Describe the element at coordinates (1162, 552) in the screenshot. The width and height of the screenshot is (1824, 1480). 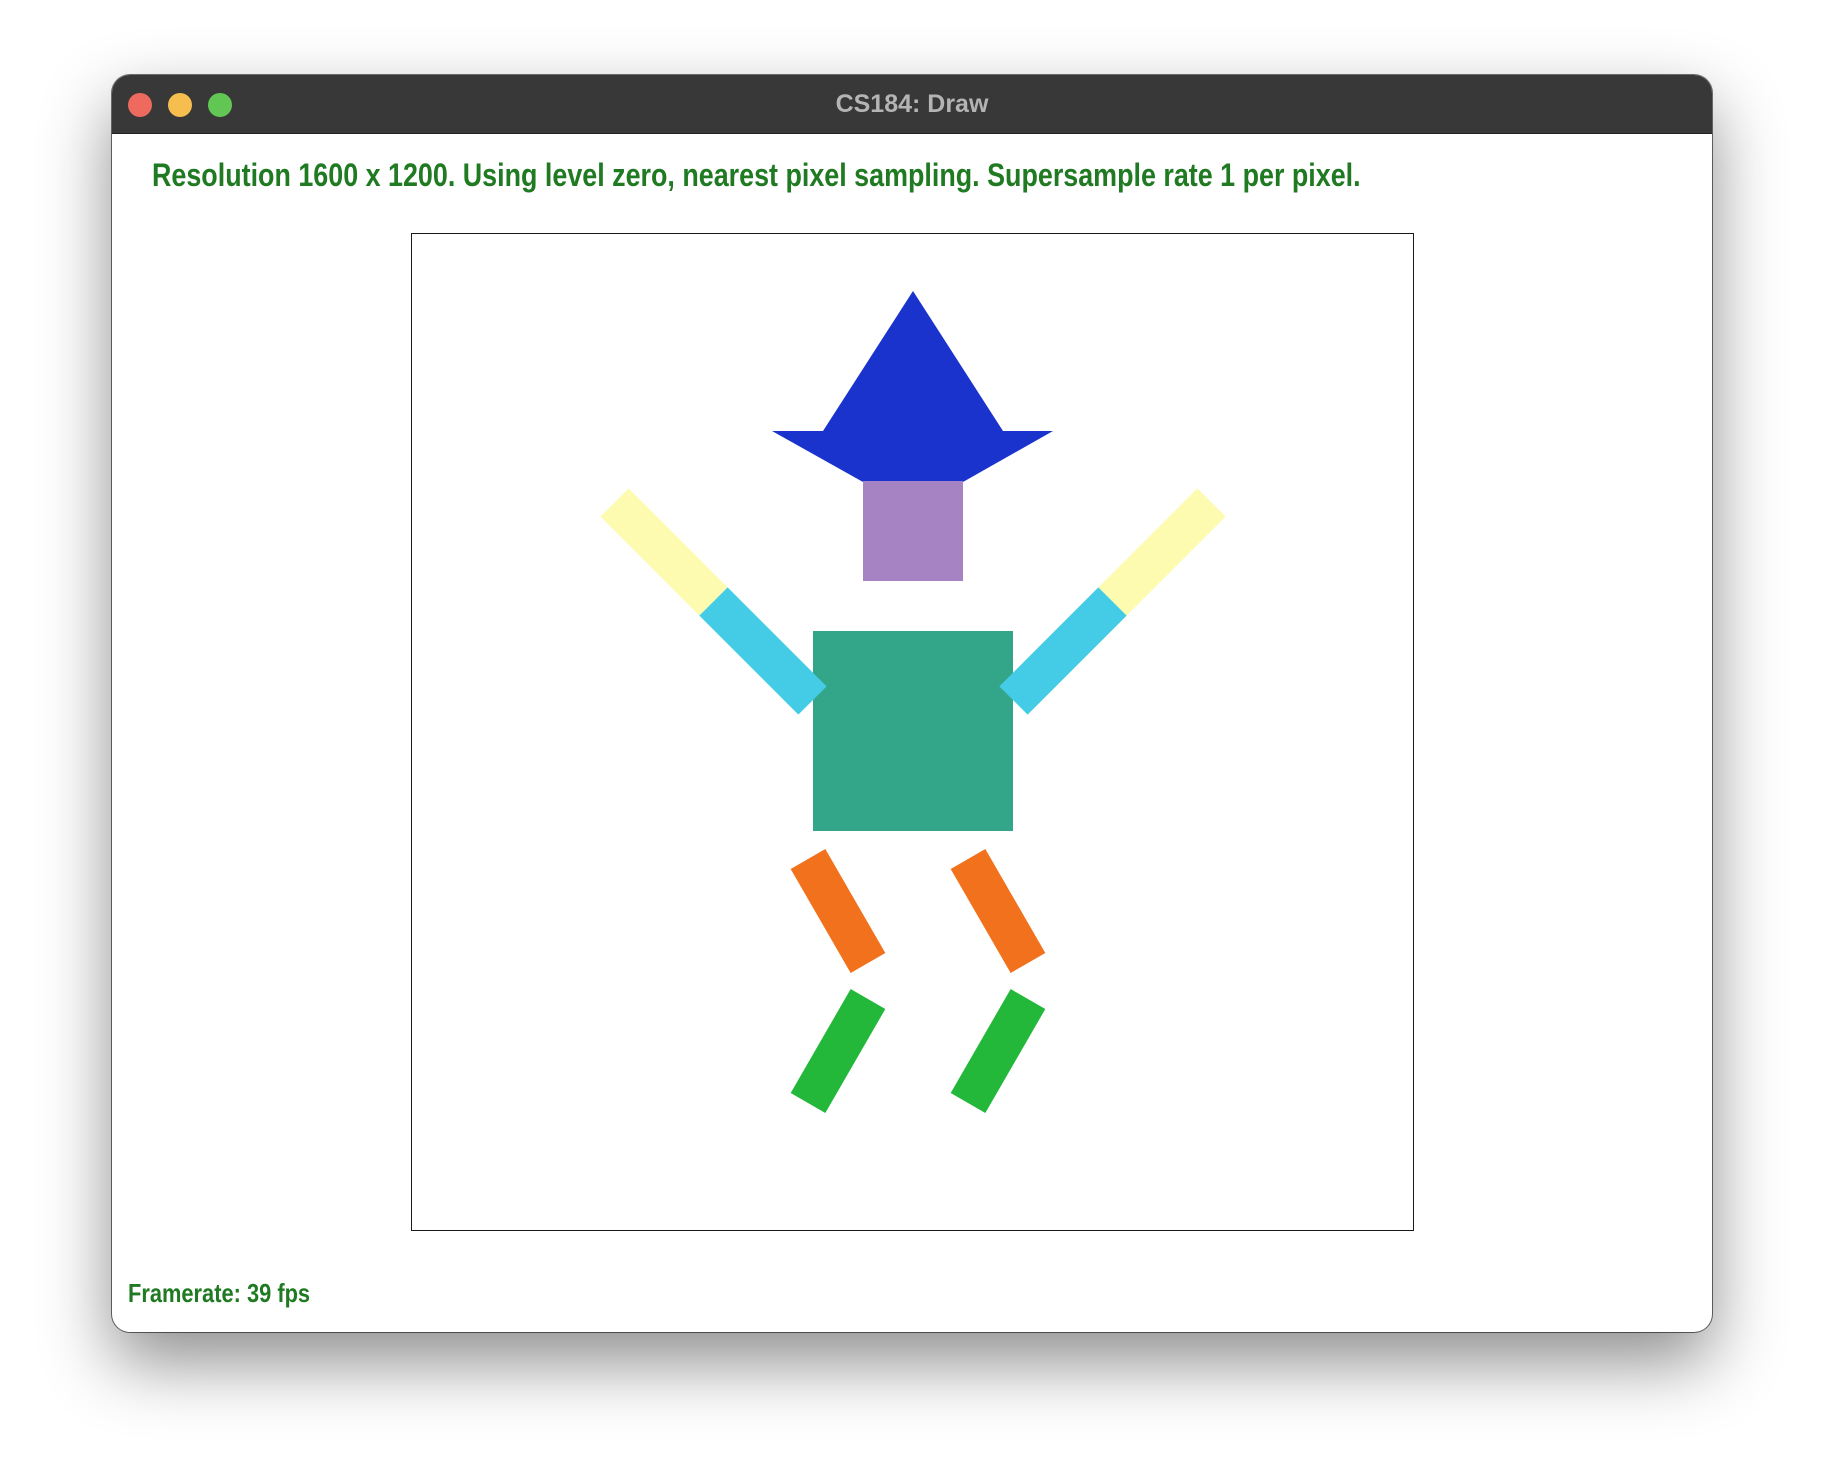
I see `right-upper-arm` at that location.